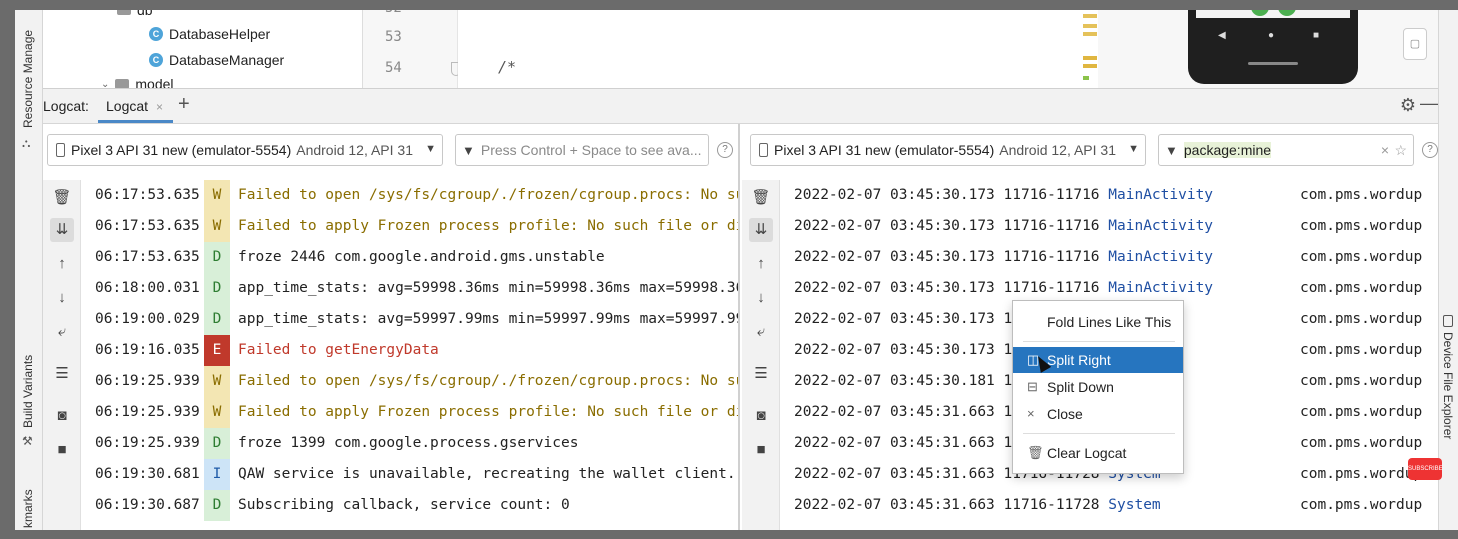 The image size is (1458, 539). I want to click on tab-logcat: Logcat ×, so click(135, 106).